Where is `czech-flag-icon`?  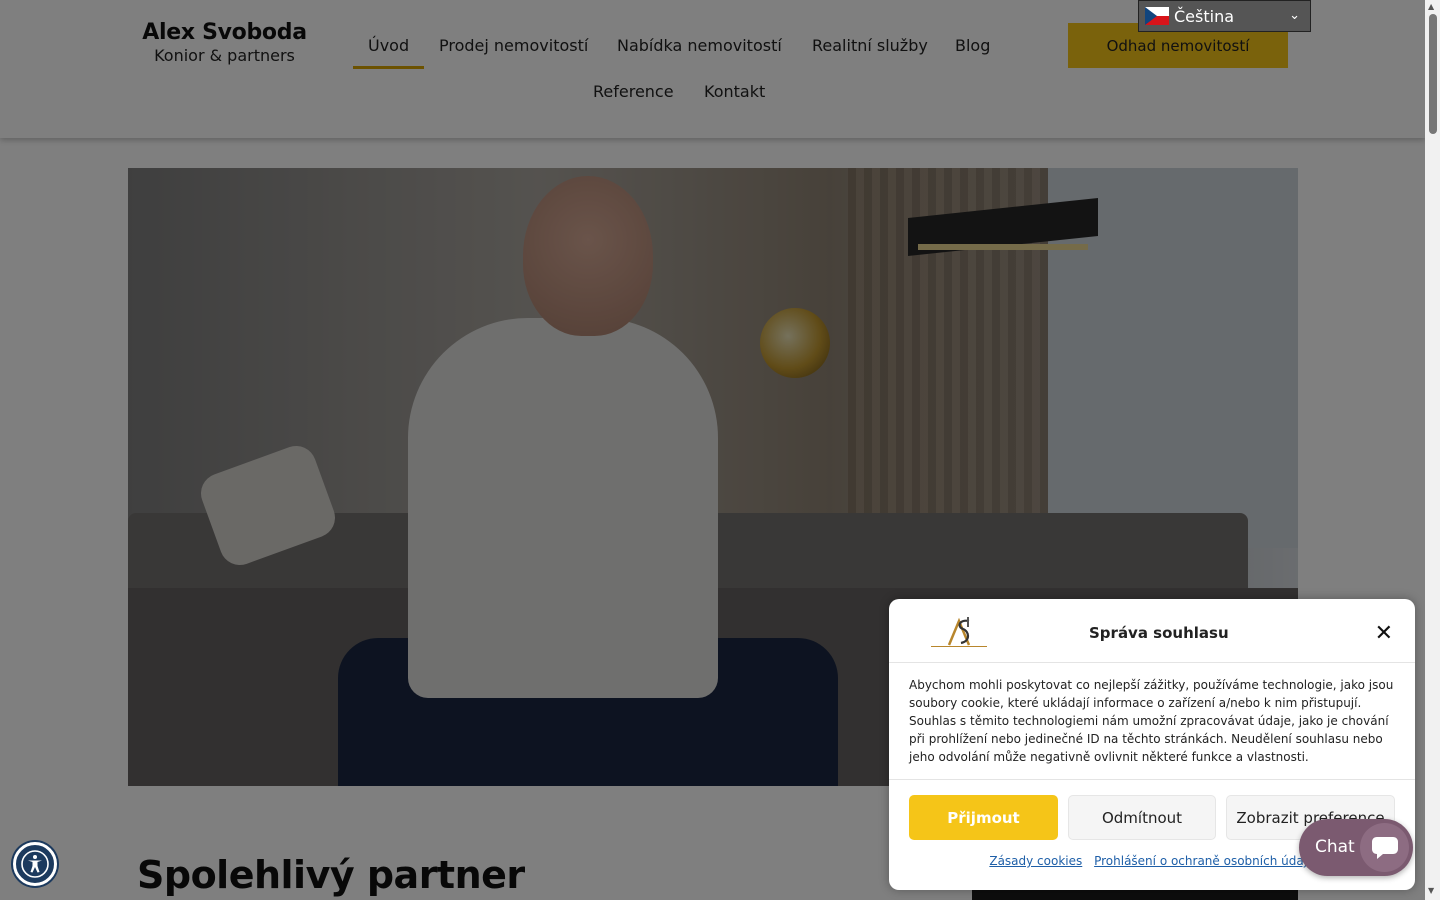
czech-flag-icon is located at coordinates (1157, 16).